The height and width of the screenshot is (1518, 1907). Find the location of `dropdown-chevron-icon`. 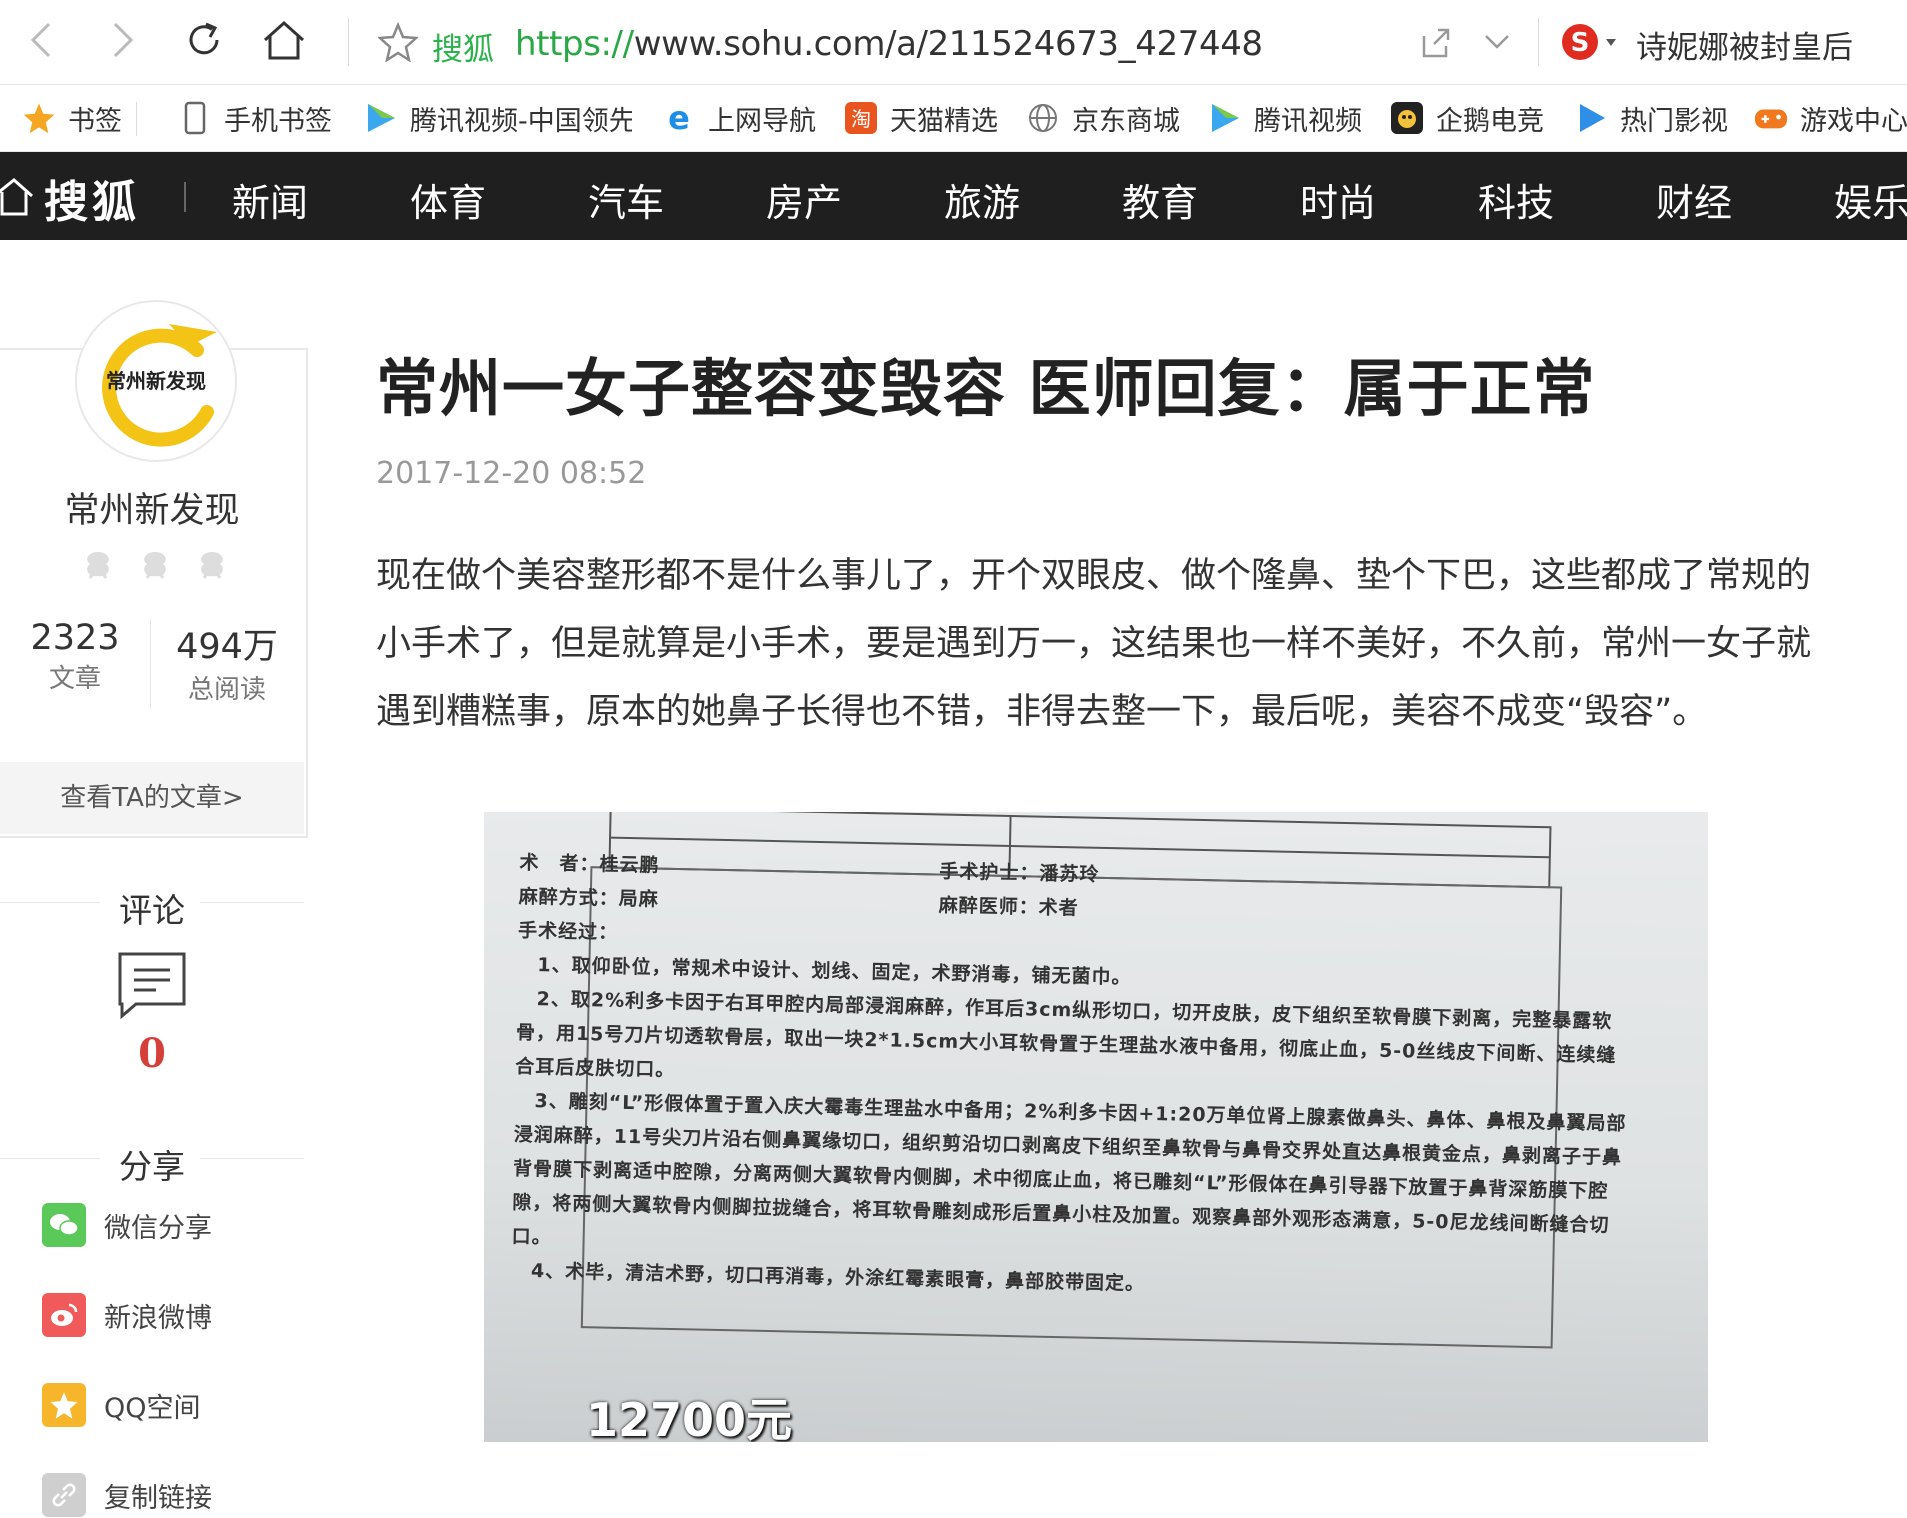

dropdown-chevron-icon is located at coordinates (1497, 44).